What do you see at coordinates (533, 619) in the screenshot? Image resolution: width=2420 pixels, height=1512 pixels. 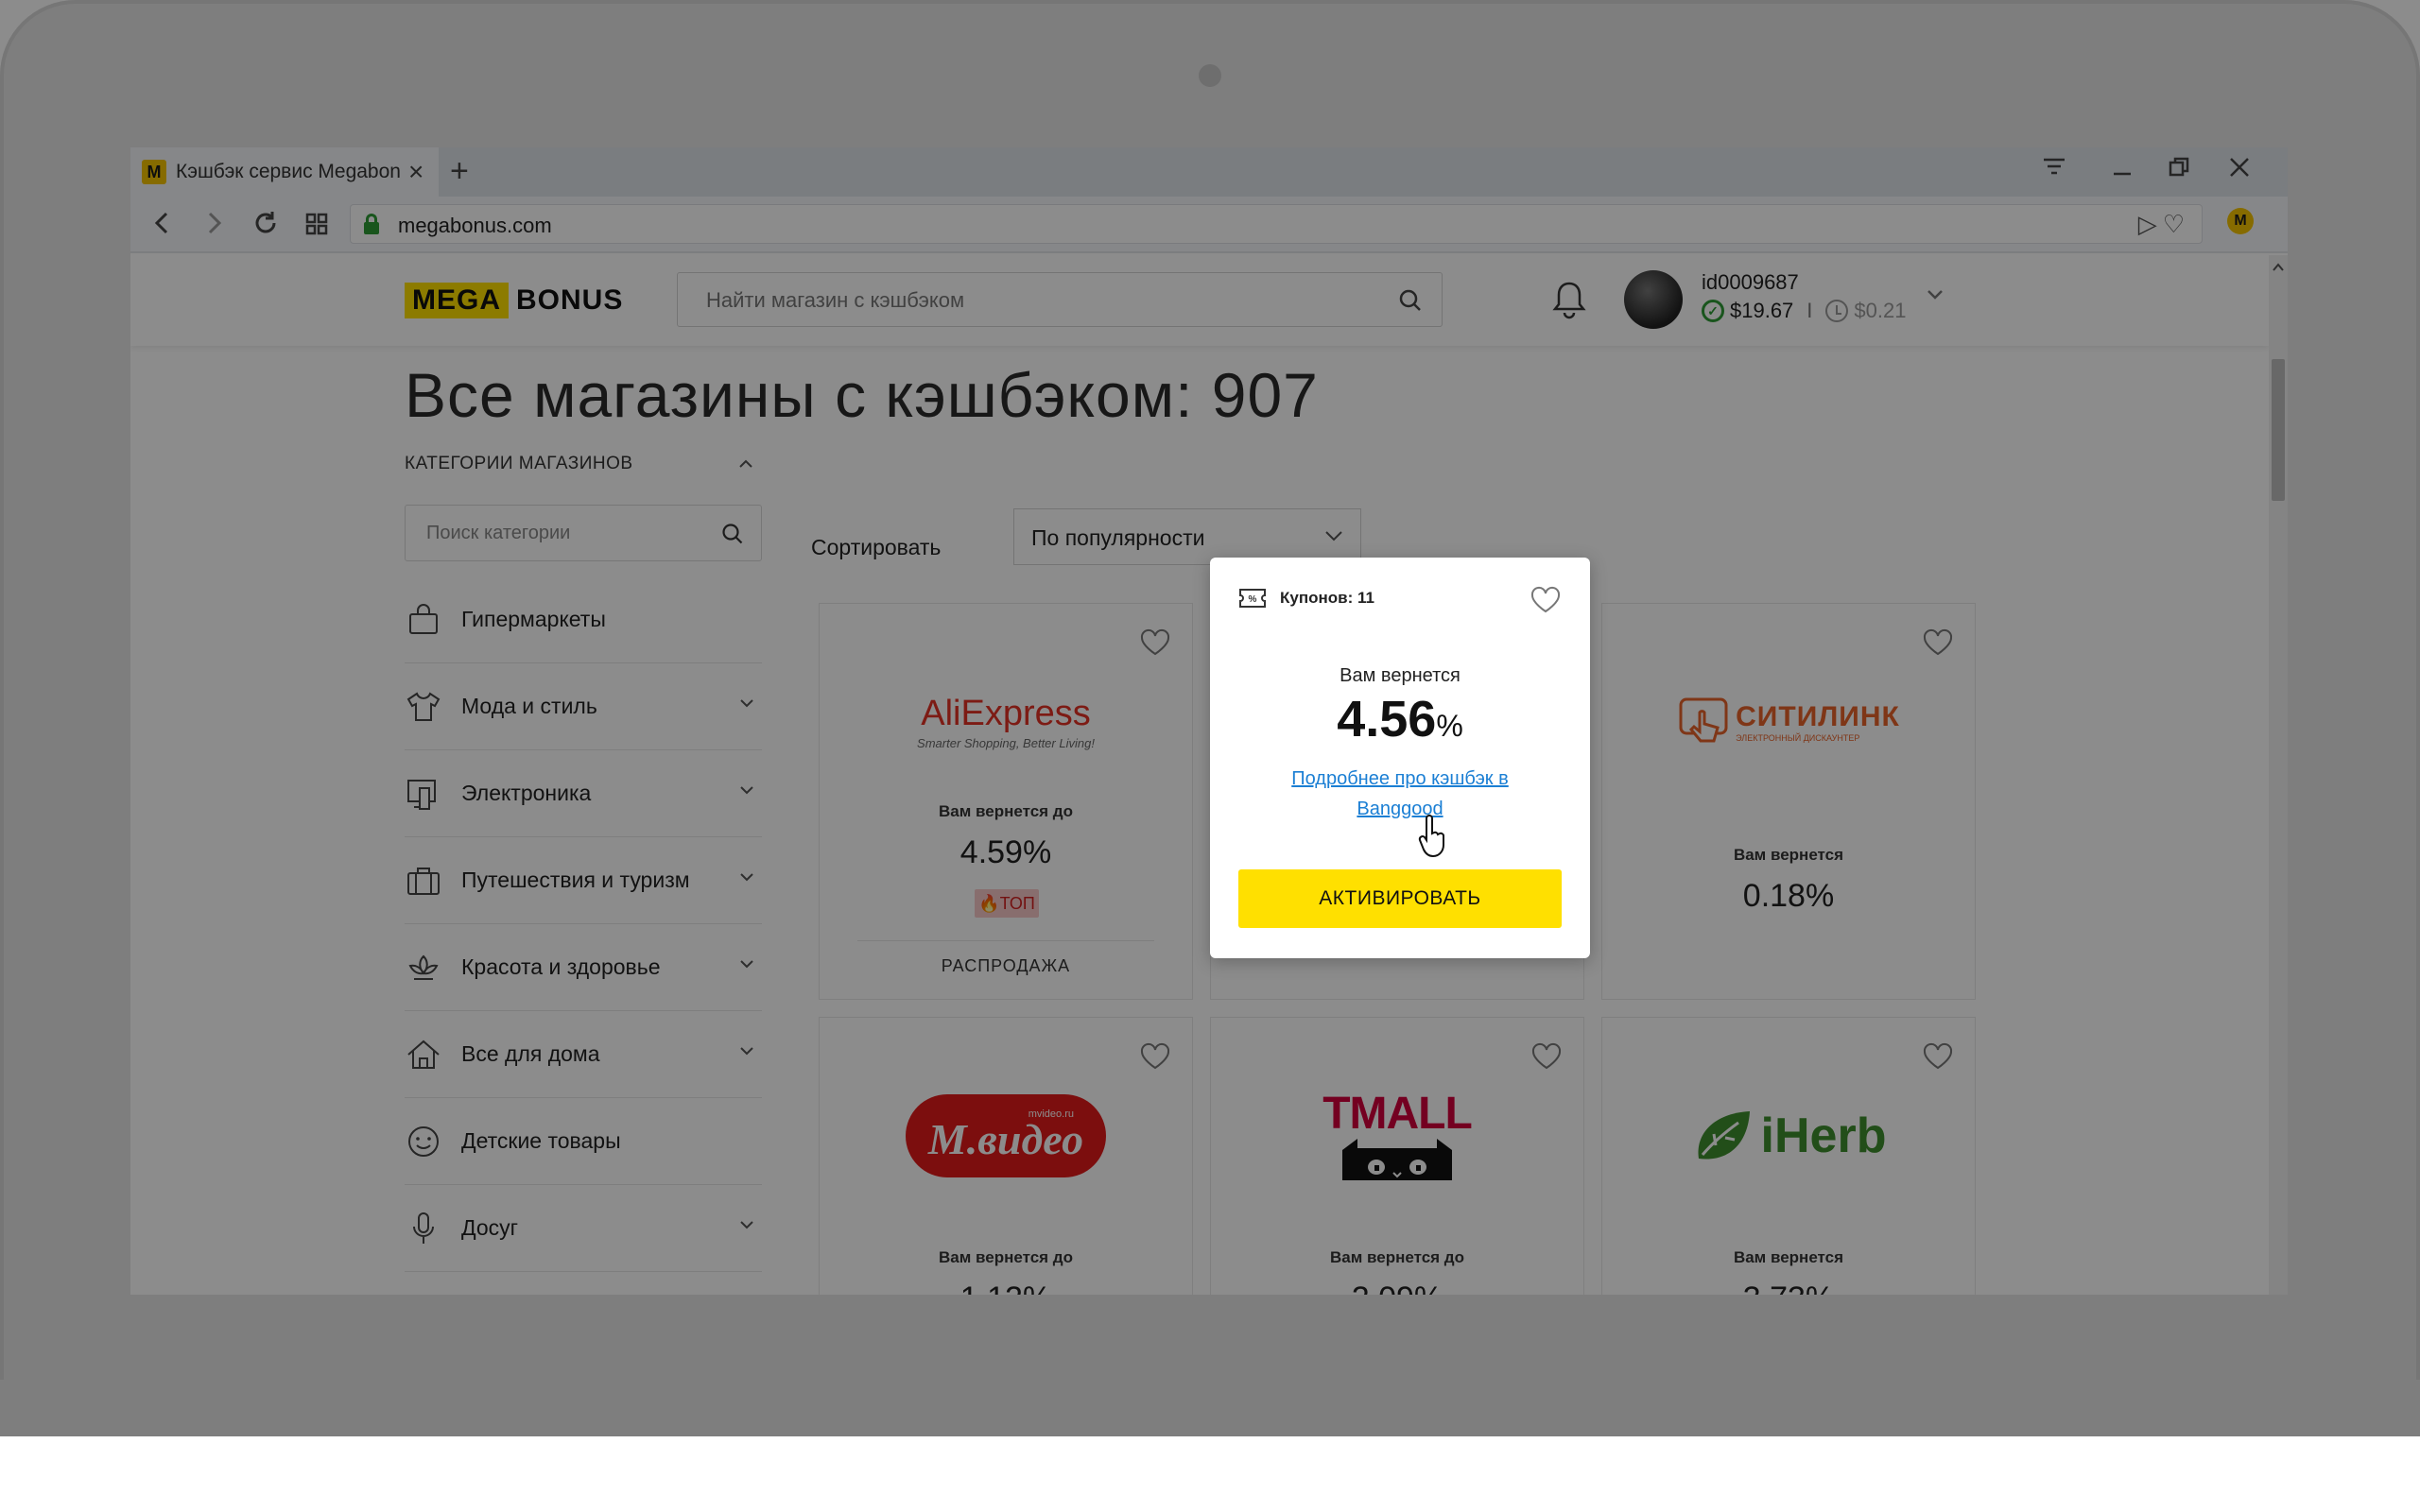 I see `category-label: Гипермаркеты` at bounding box center [533, 619].